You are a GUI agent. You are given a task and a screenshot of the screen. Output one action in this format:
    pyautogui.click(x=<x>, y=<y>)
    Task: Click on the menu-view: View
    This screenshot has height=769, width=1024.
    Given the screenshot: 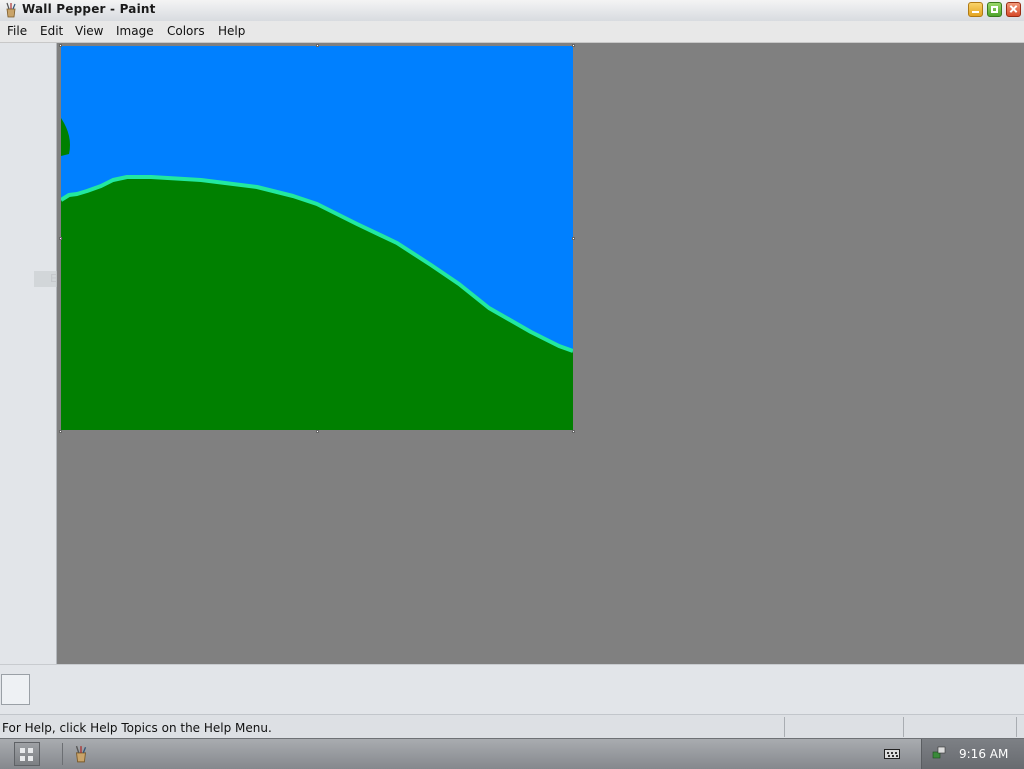 What is the action you would take?
    pyautogui.click(x=89, y=31)
    